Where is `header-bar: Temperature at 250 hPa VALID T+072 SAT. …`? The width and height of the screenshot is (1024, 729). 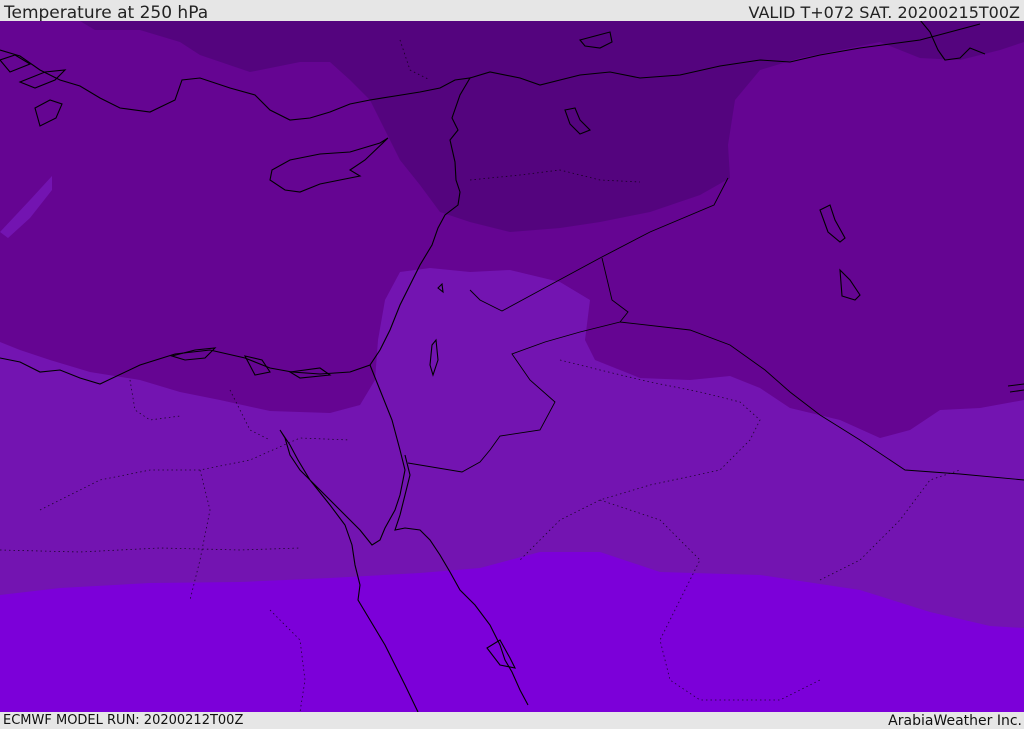
header-bar: Temperature at 250 hPa VALID T+072 SAT. … is located at coordinates (512, 11).